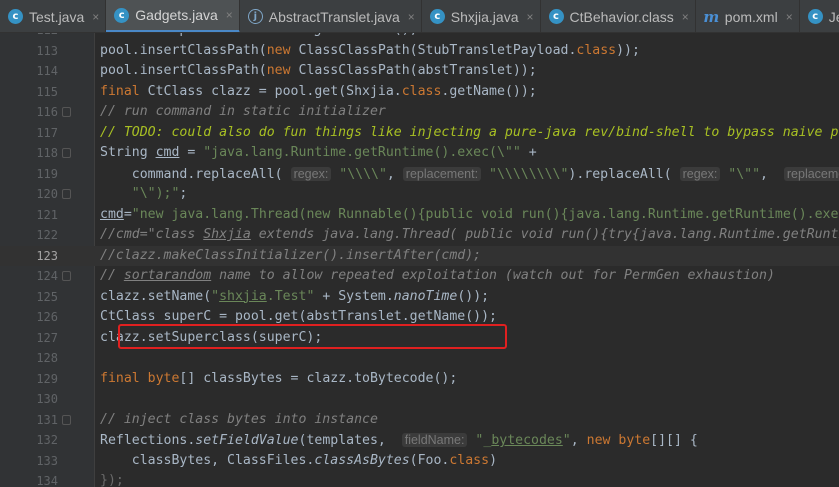  I want to click on code-token: CtClass clazz = pool.get(Shxjia., so click(274, 91).